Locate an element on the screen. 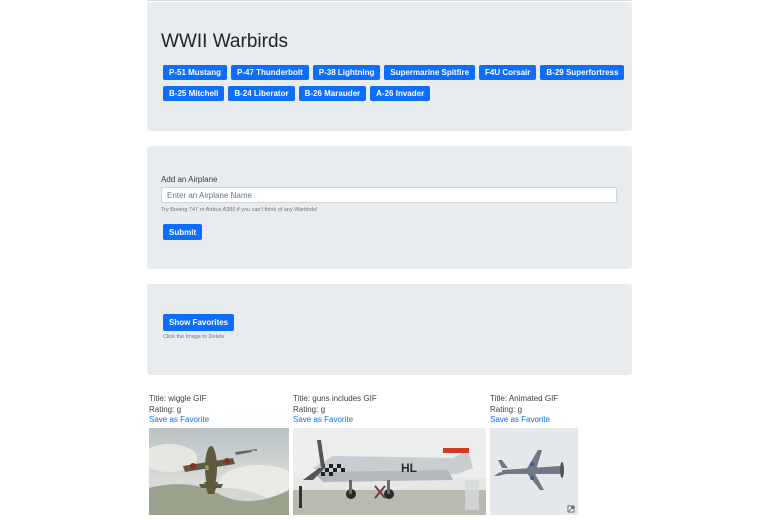 Image resolution: width=780 pixels, height=520 pixels. warbird-button-b-26-marauder: B-26 Marauder is located at coordinates (332, 93).